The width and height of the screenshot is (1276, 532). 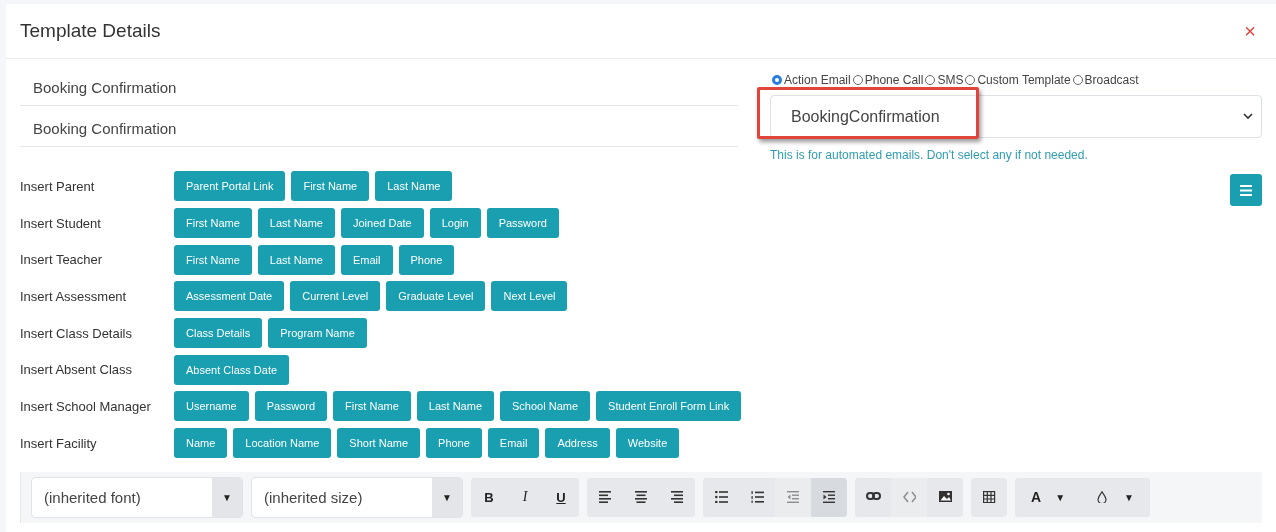 What do you see at coordinates (455, 223) in the screenshot?
I see `insert-button: Login` at bounding box center [455, 223].